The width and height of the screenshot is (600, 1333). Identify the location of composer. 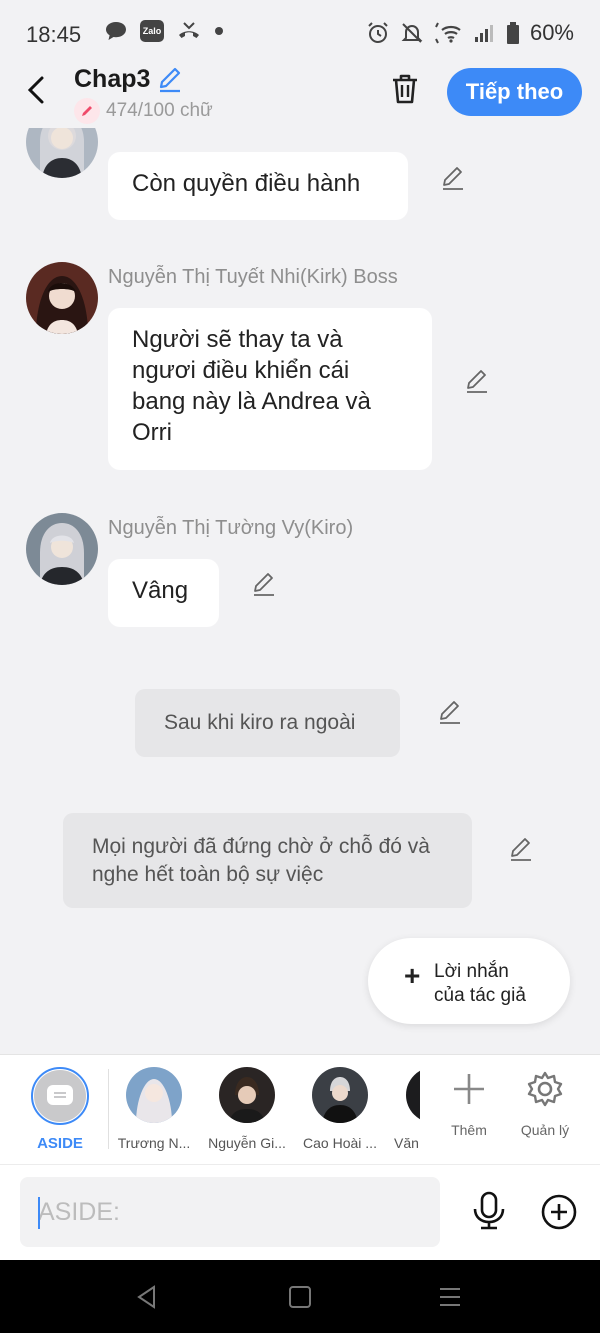
(300, 1212).